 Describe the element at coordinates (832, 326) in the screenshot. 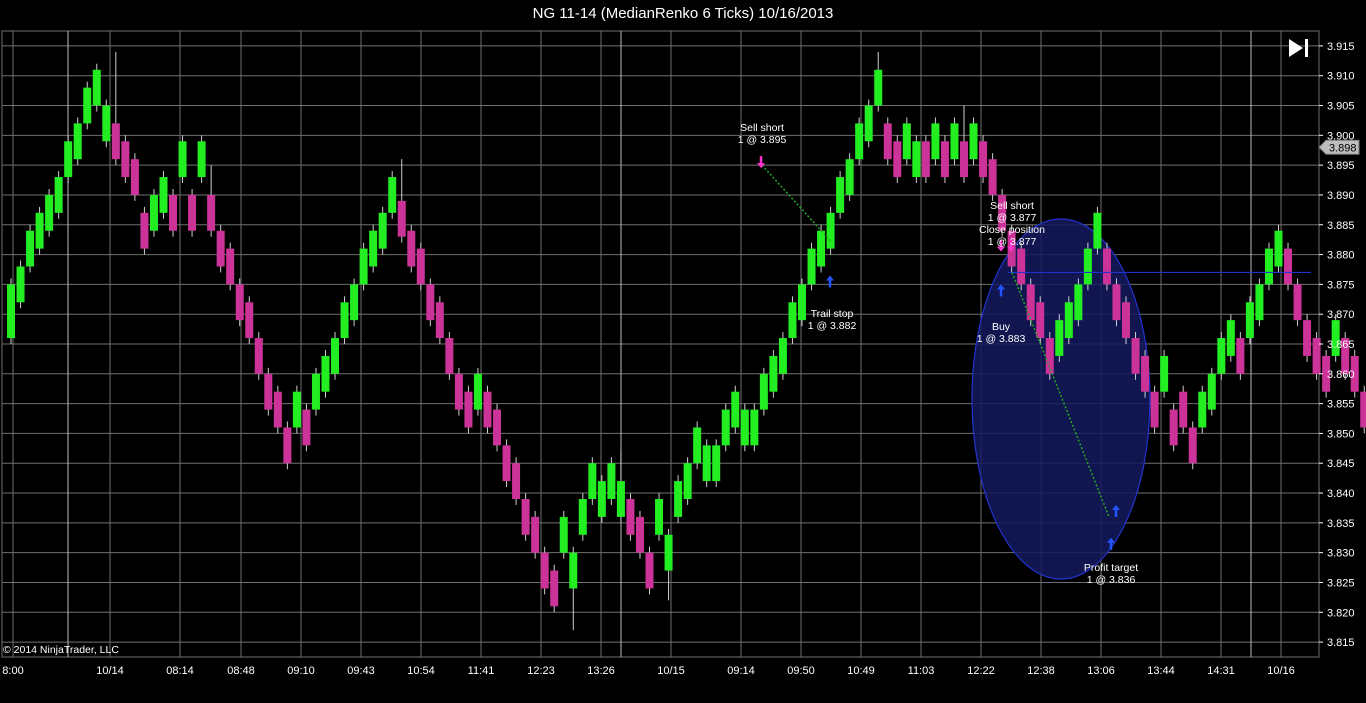

I see `trade-annotation-detail: 1 @ 3.882` at that location.